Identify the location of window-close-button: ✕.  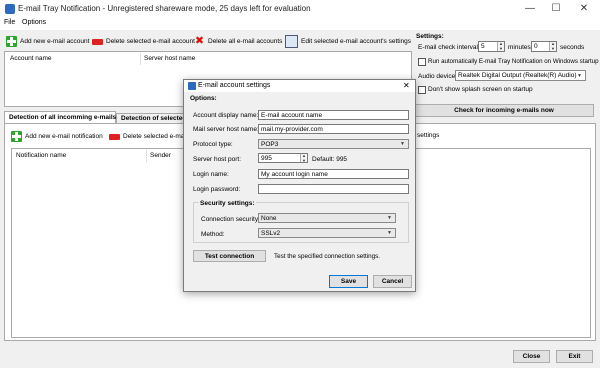
(584, 9).